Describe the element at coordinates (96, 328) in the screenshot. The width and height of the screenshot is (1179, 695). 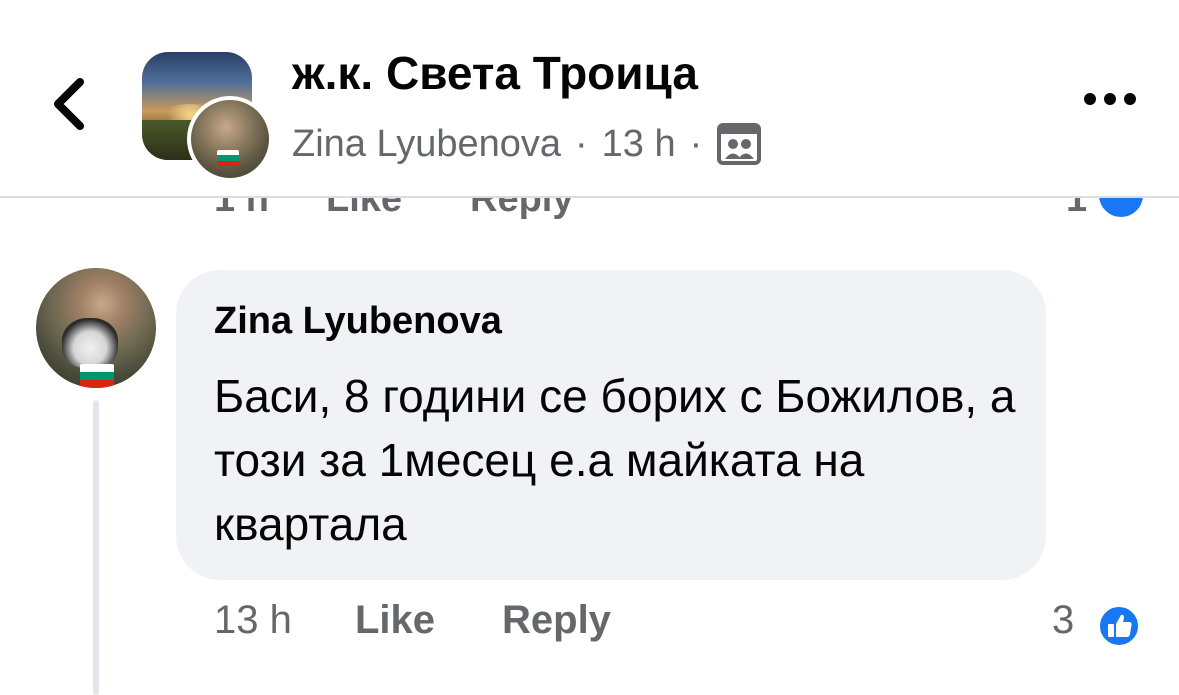
I see `commenter-avatar` at that location.